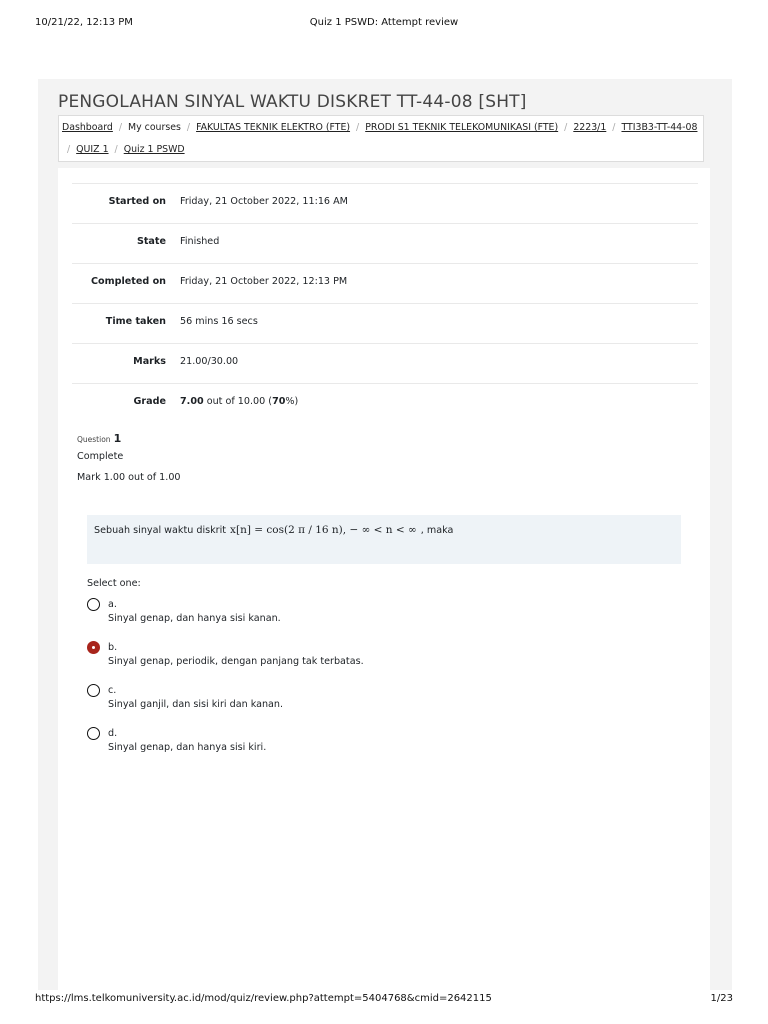  I want to click on breadcrumb-section: QUIZ 1, so click(92, 149).